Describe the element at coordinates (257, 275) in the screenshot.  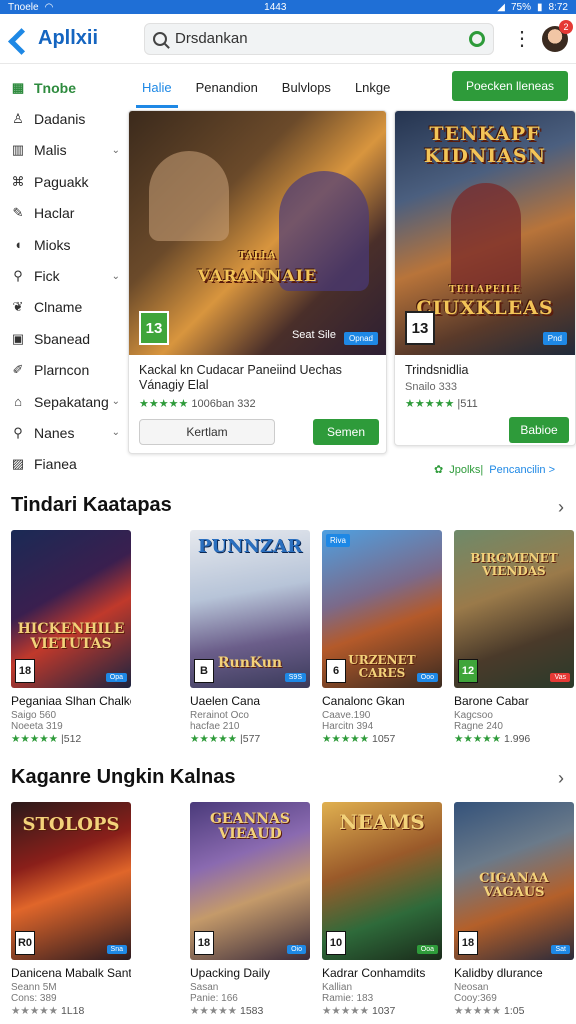
I see `art-title: VARANNAIE` at that location.